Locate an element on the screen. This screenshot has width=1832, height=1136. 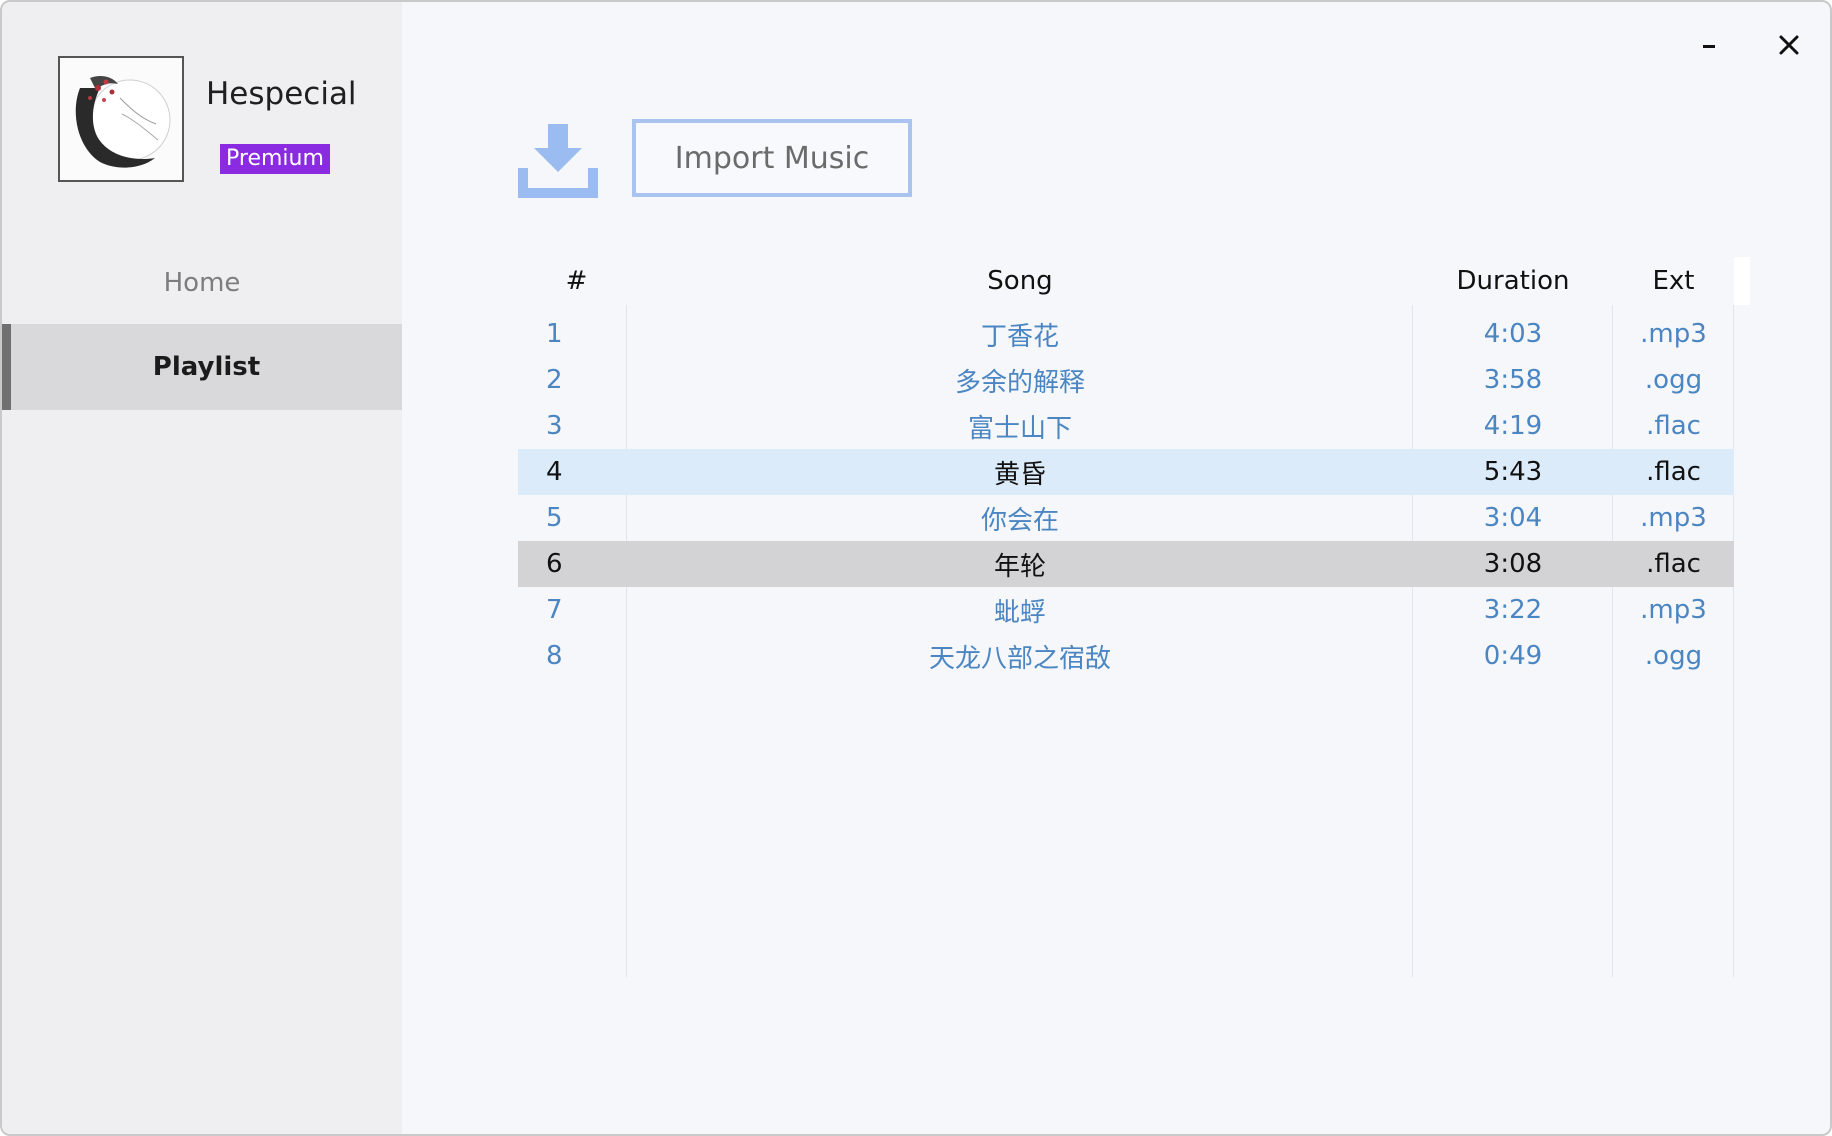
minimize-button is located at coordinates (1709, 45).